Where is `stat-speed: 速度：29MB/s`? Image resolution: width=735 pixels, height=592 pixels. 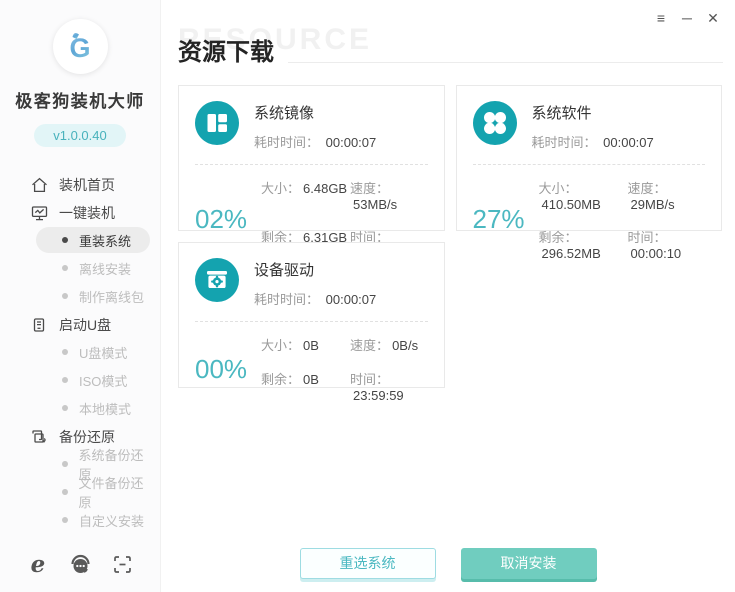 stat-speed: 速度：29MB/s is located at coordinates (651, 197).